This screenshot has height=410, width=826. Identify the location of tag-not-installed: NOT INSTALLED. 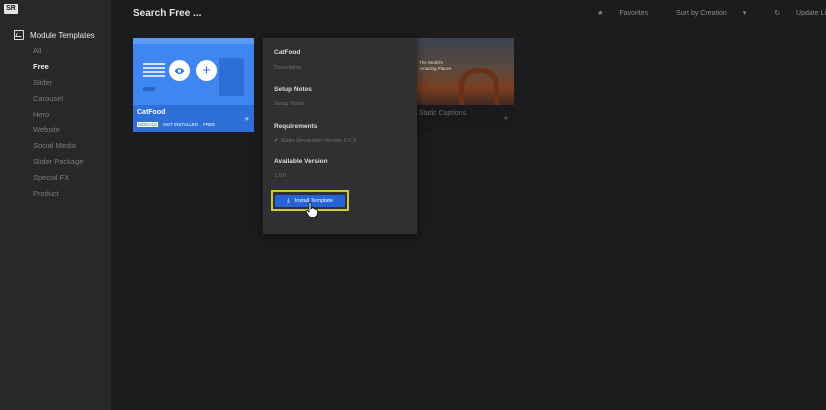
(181, 124).